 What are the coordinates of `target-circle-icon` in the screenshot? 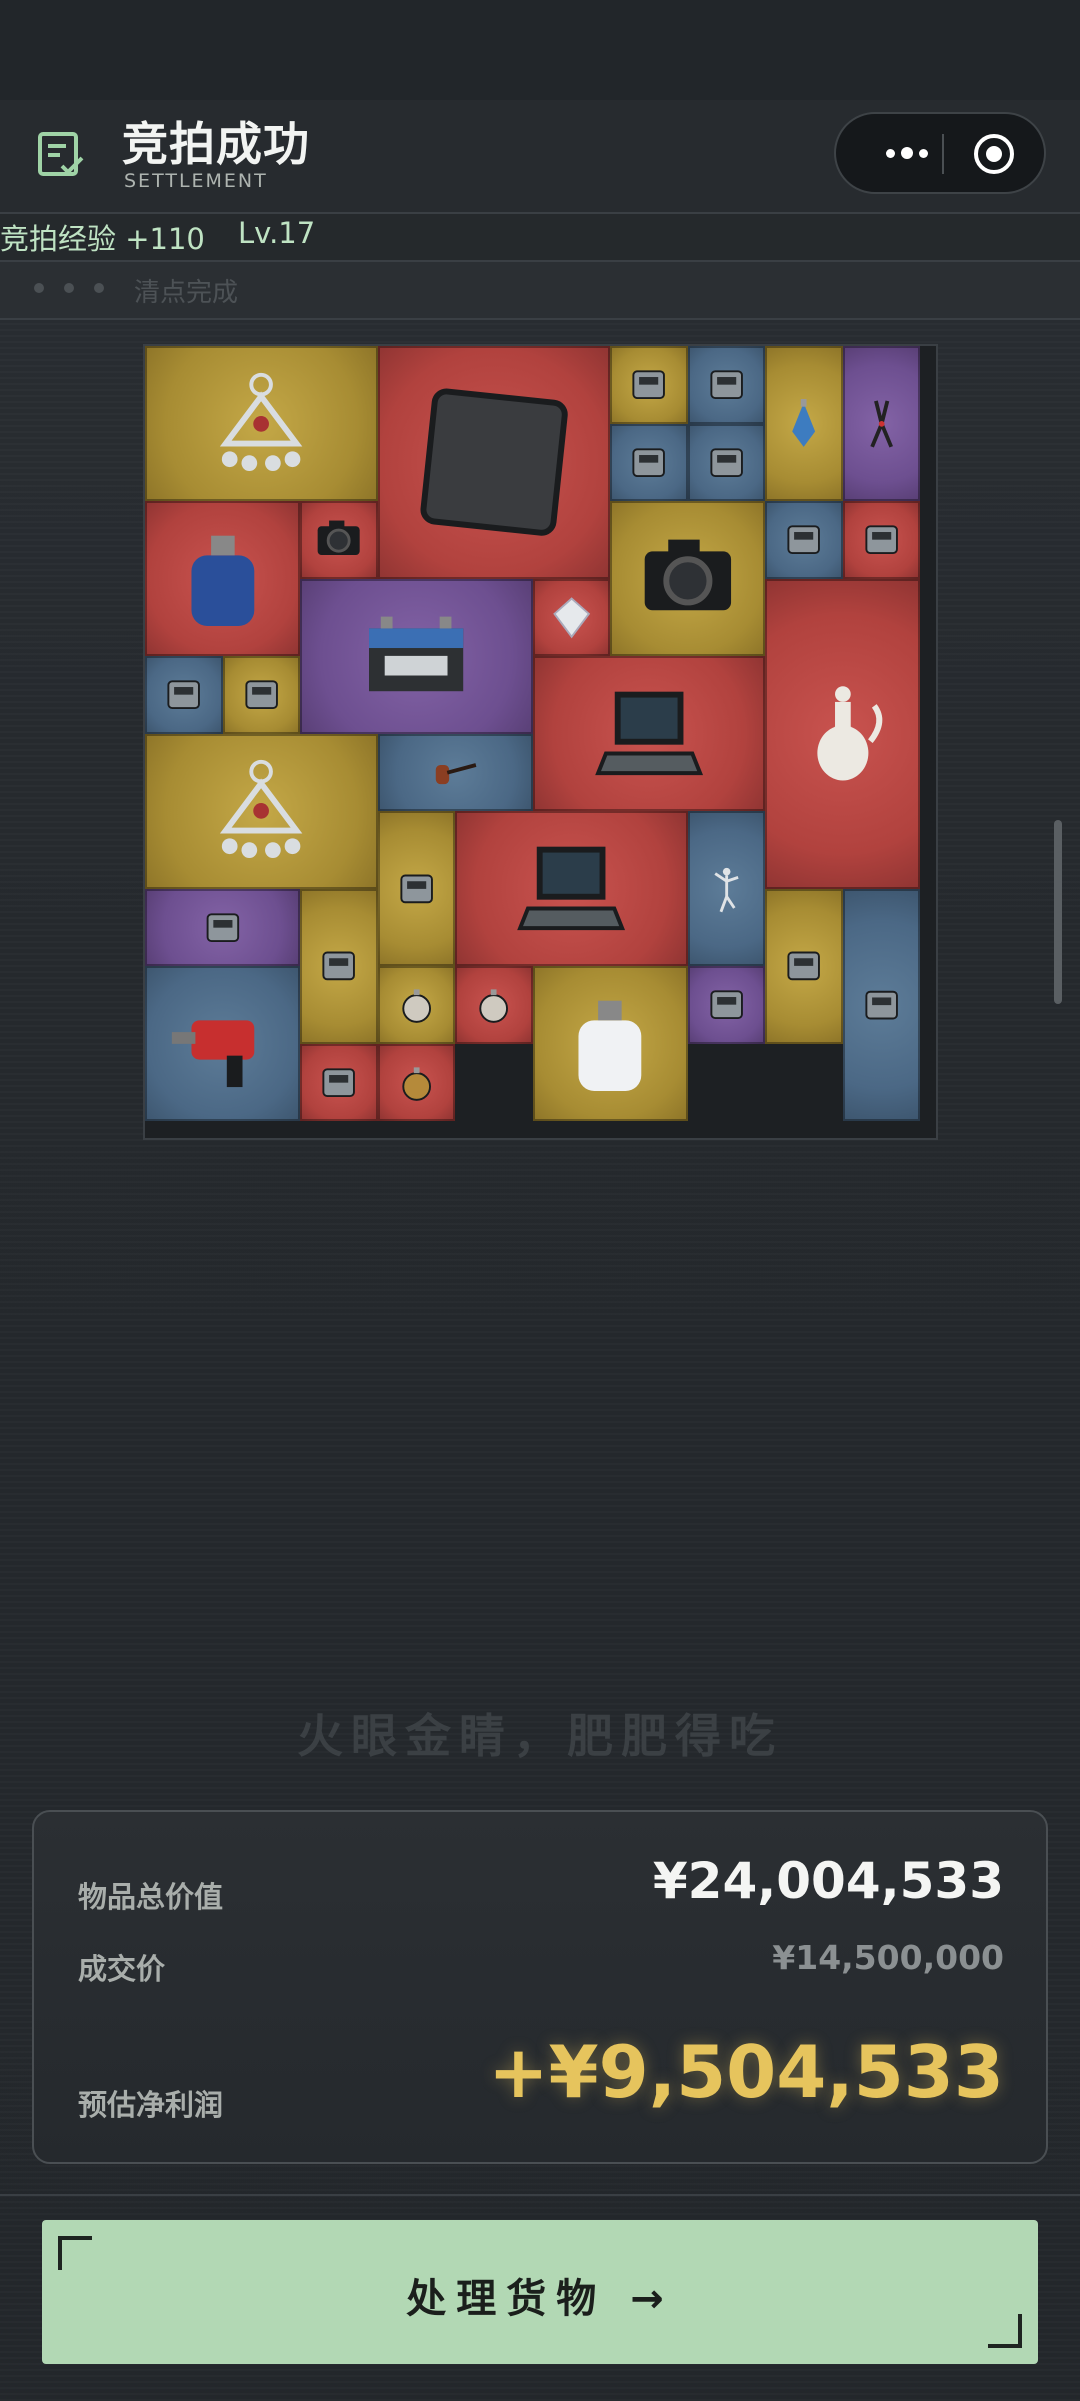 It's located at (994, 154).